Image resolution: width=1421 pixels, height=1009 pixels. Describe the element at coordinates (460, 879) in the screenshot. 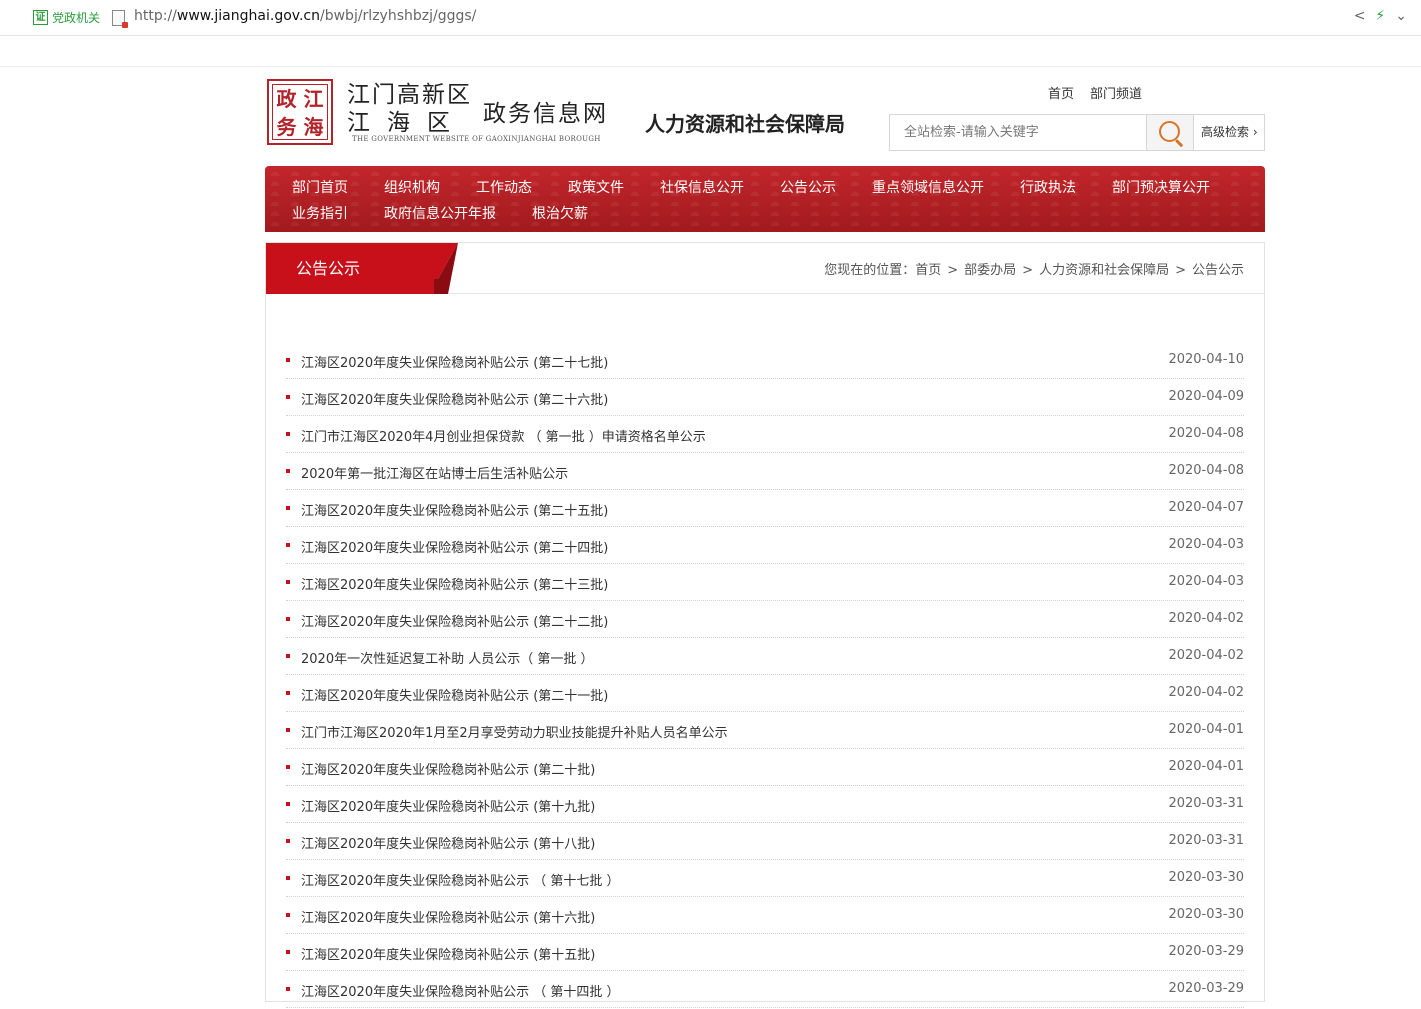

I see `notice-title-link: 江海区2020年度失业保险稳岗补贴公示 （ 第十七批 ）` at that location.